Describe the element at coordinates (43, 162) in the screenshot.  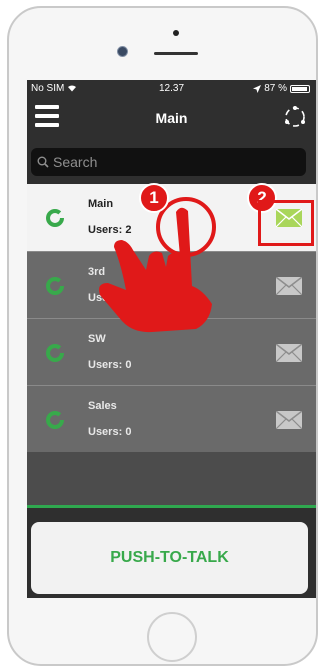
I see `search-icon` at that location.